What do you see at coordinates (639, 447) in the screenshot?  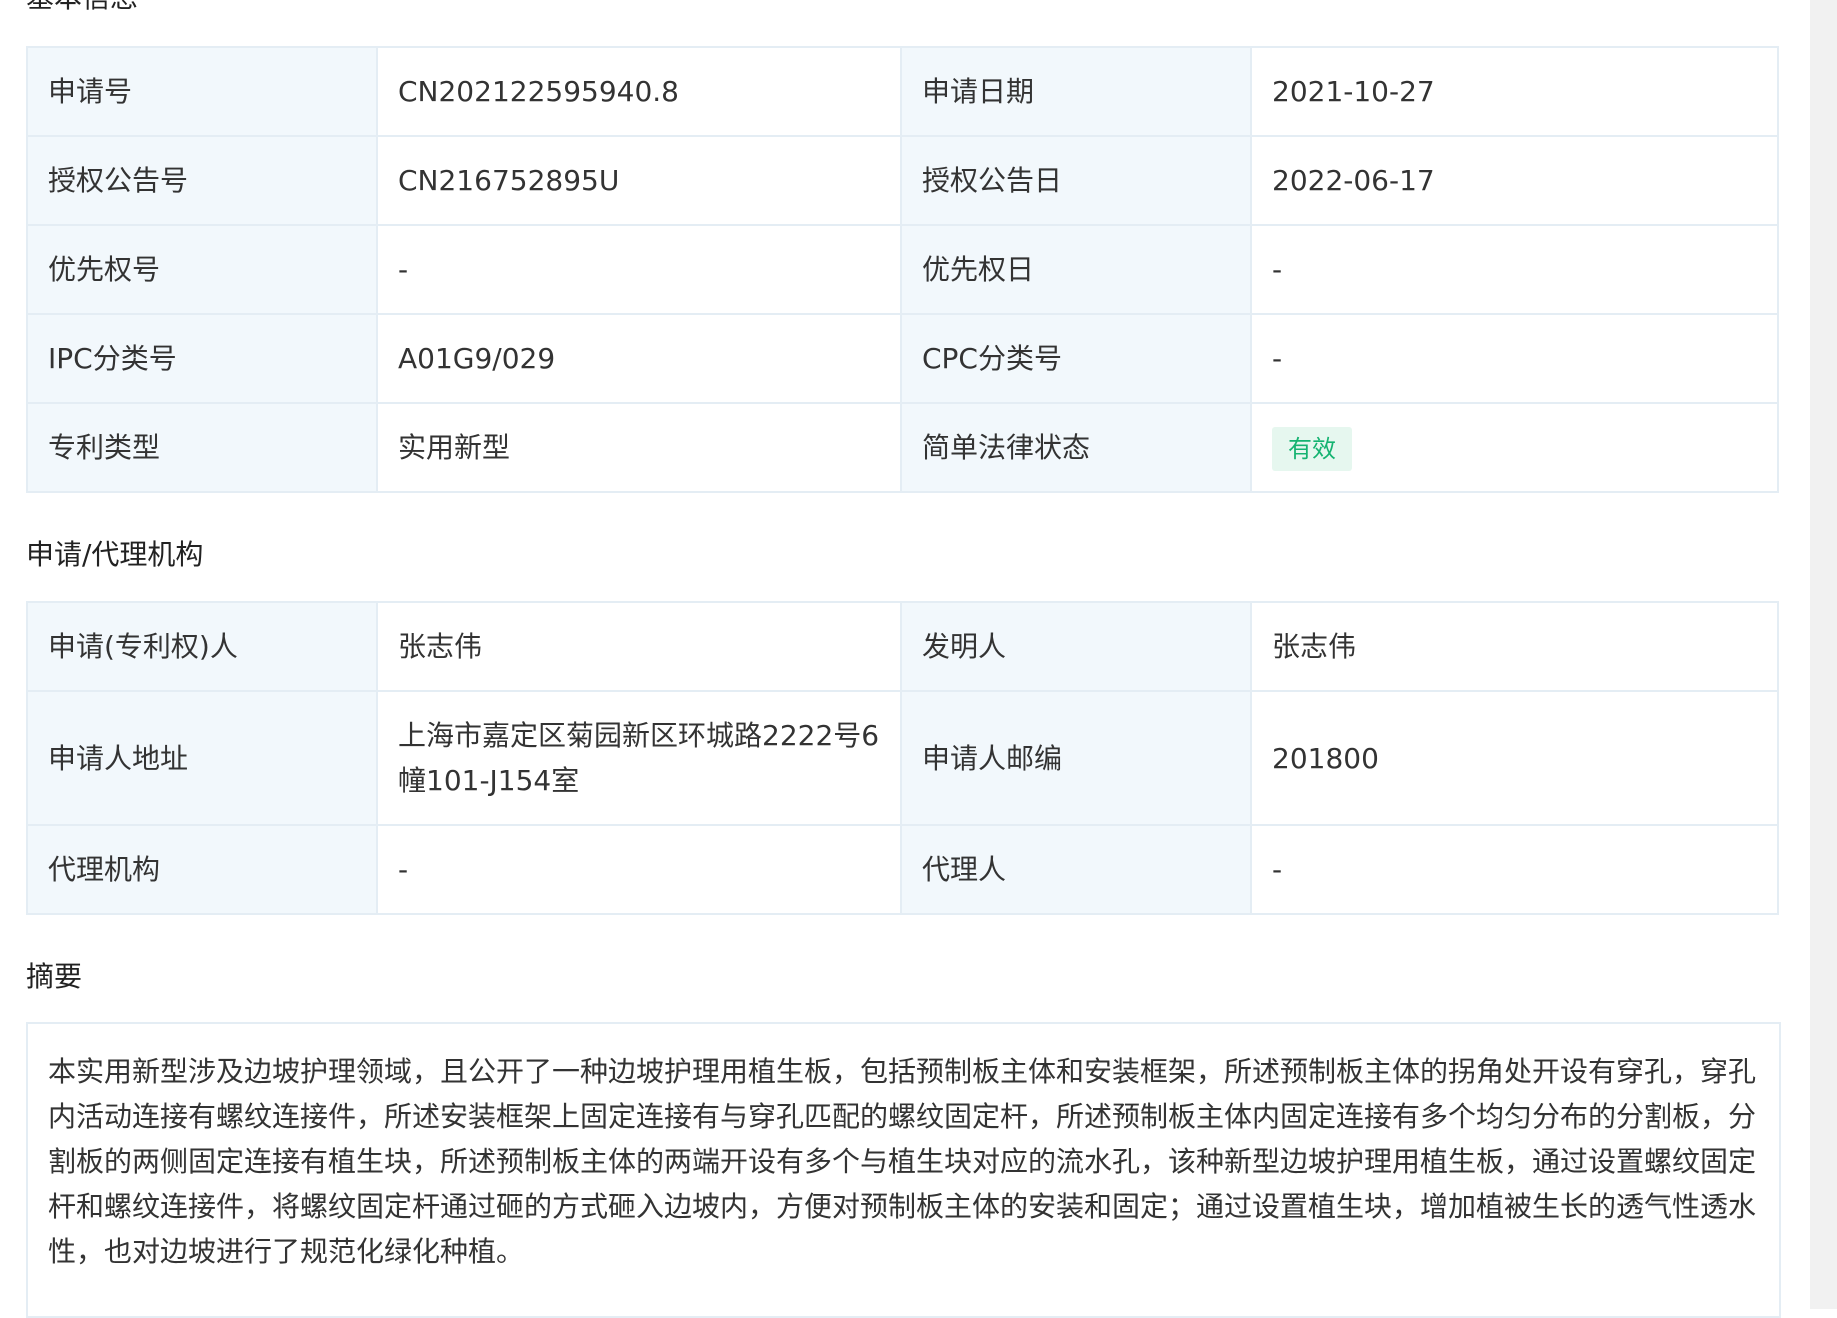 I see `patent-type-value: 实用新型` at bounding box center [639, 447].